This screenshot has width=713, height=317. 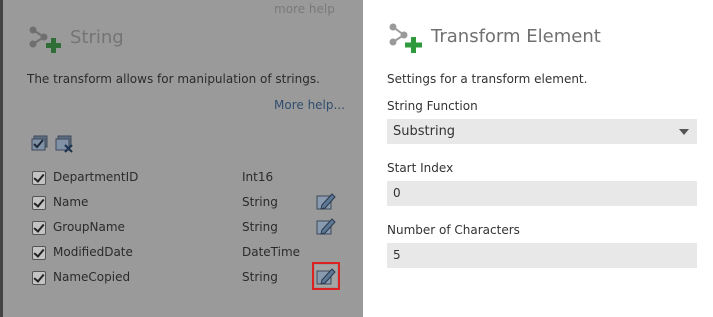 I want to click on number-of-characters-label: Number of Characters, so click(x=453, y=230).